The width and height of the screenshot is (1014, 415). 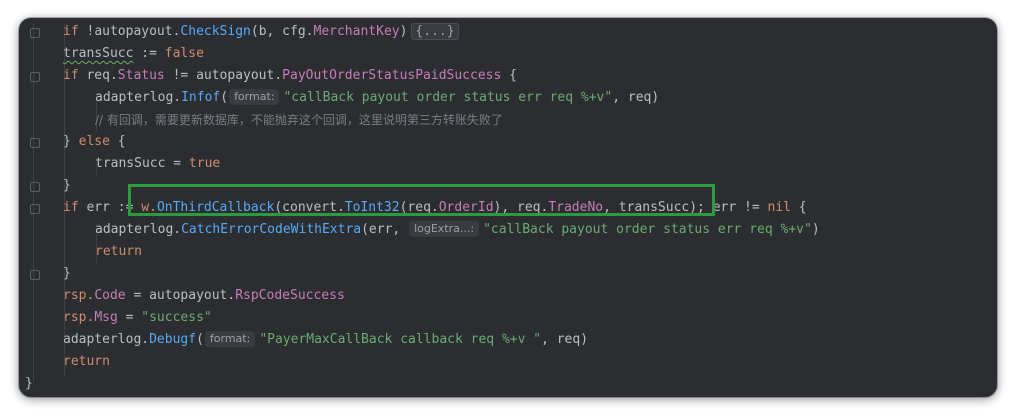 I want to click on function-name: ToInt32, so click(x=372, y=207).